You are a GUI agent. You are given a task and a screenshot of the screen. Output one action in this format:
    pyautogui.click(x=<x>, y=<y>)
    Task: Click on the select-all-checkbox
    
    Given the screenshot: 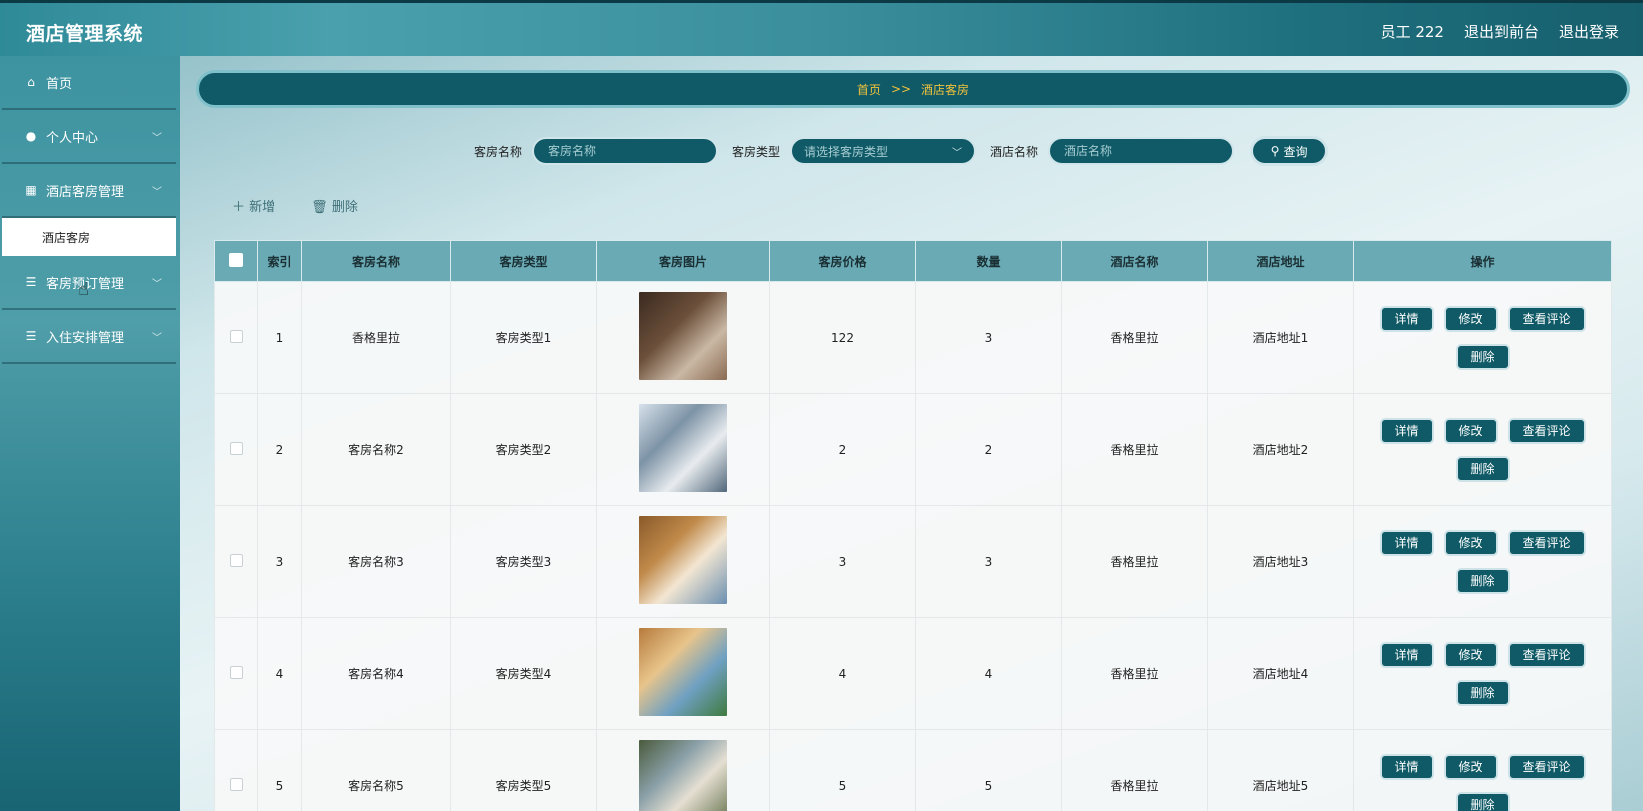 What is the action you would take?
    pyautogui.click(x=236, y=259)
    